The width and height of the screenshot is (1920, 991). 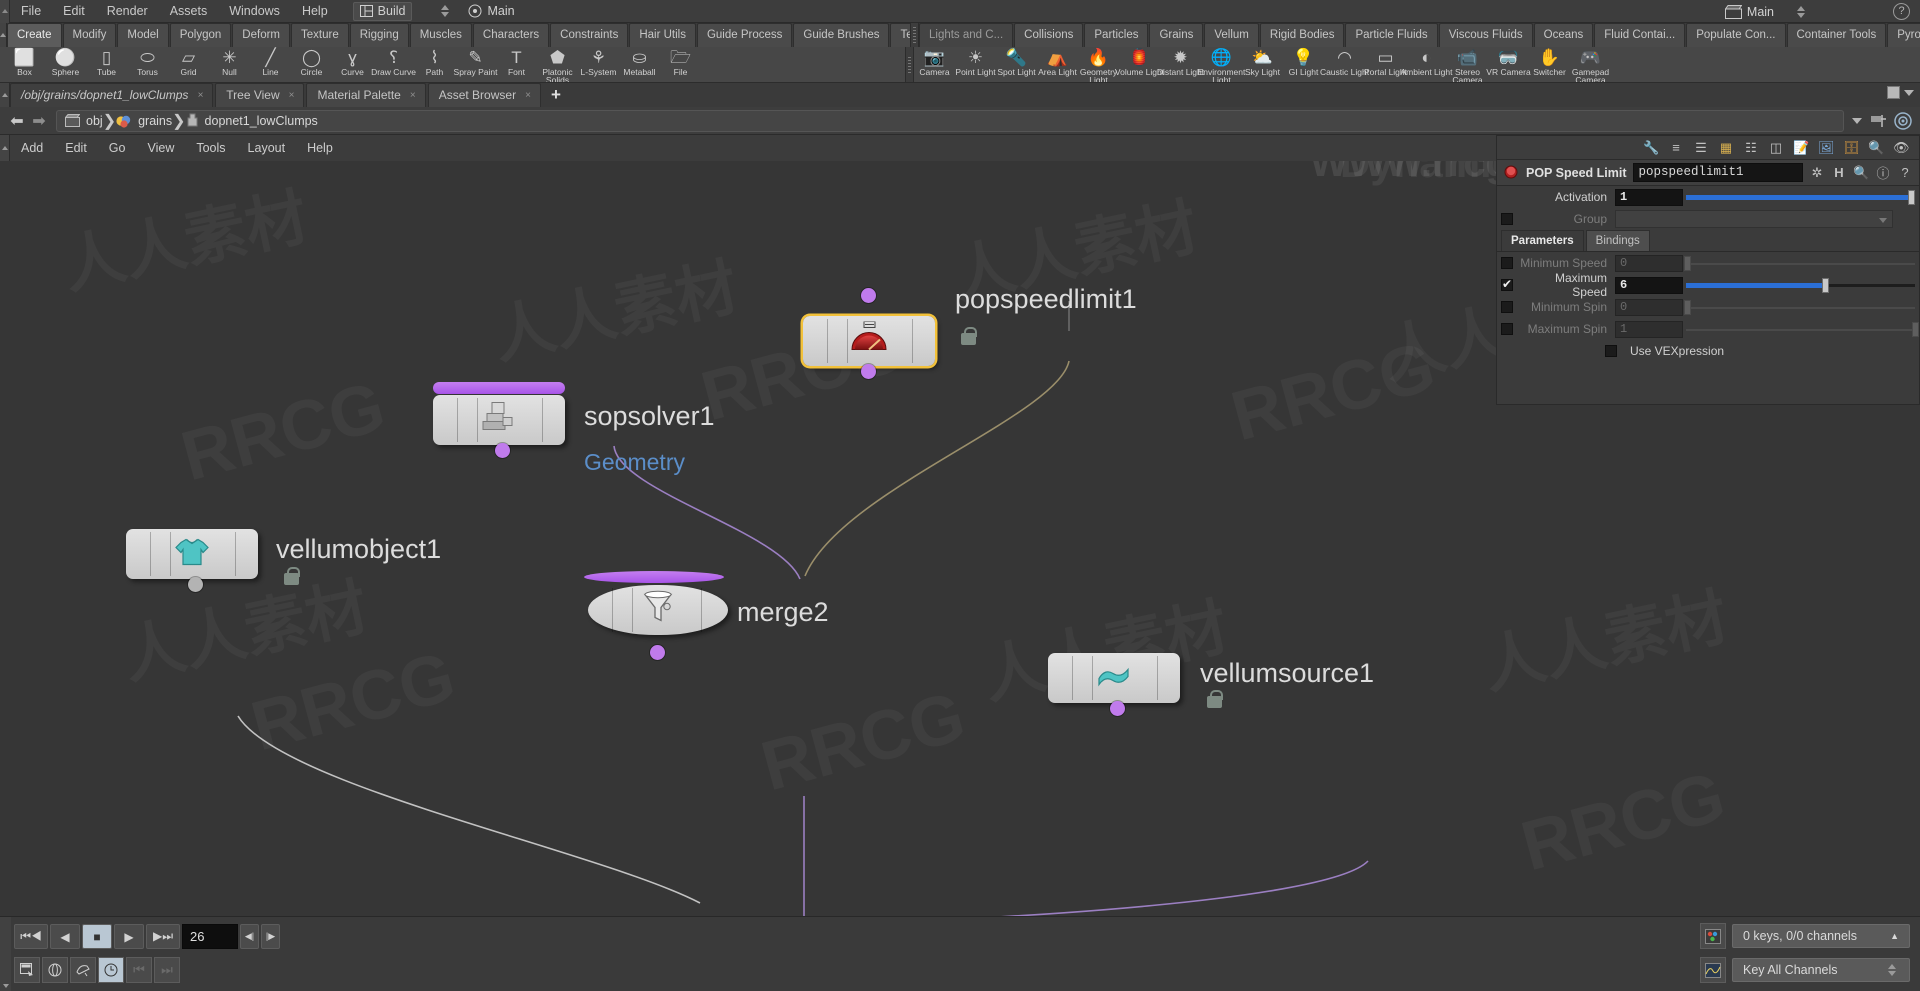 What do you see at coordinates (662, 35) in the screenshot?
I see `shelf-tab-hair-utils: Hair Utils` at bounding box center [662, 35].